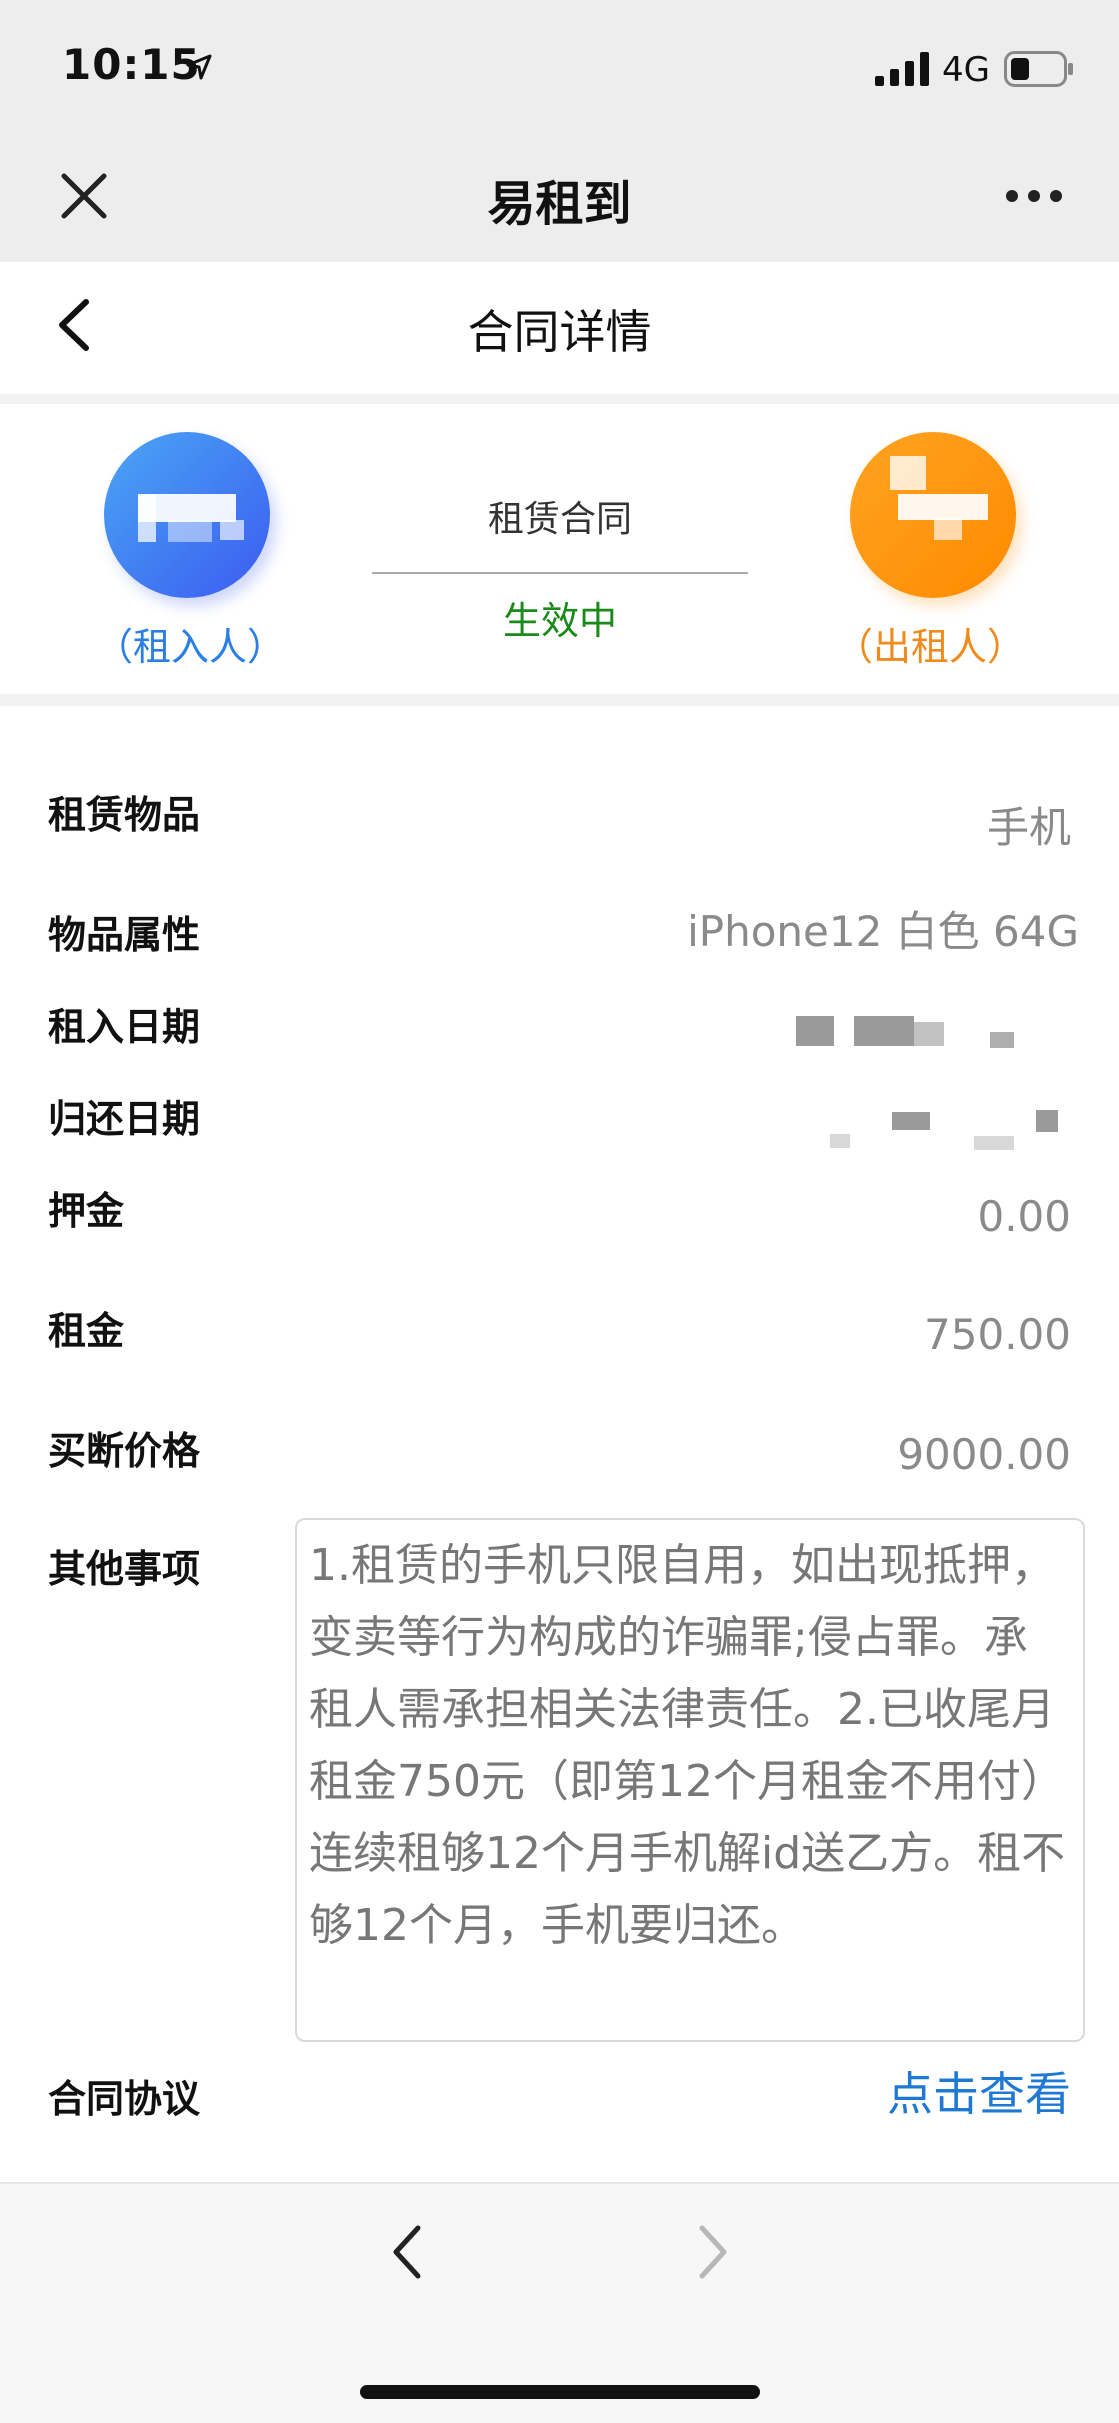 This screenshot has width=1119, height=2423. Describe the element at coordinates (559, 519) in the screenshot. I see `contract-name: 租赁合同` at that location.